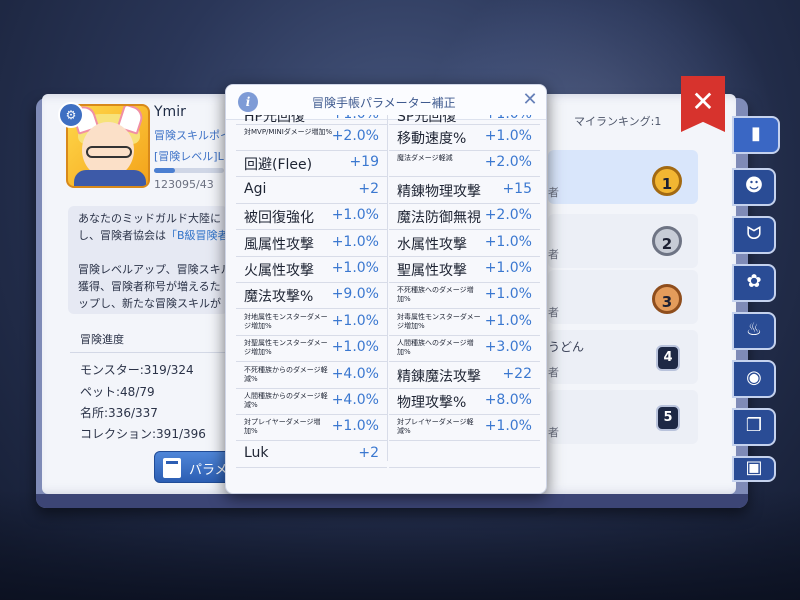  Describe the element at coordinates (172, 468) in the screenshot. I see `book-icon` at that location.